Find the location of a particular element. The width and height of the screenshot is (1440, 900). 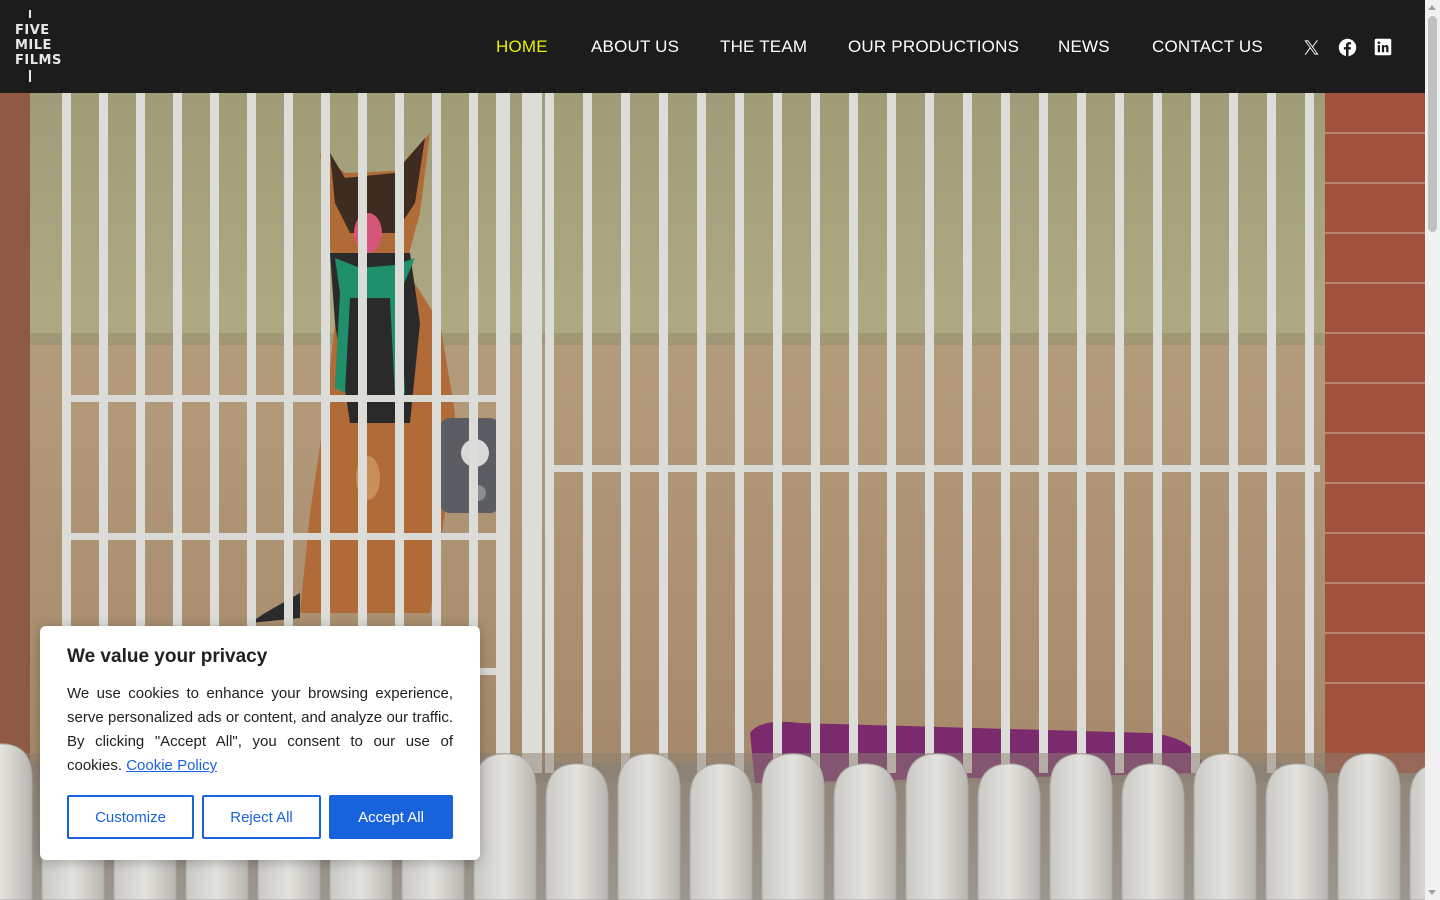

cookie-title: We value your privacy is located at coordinates (167, 656).